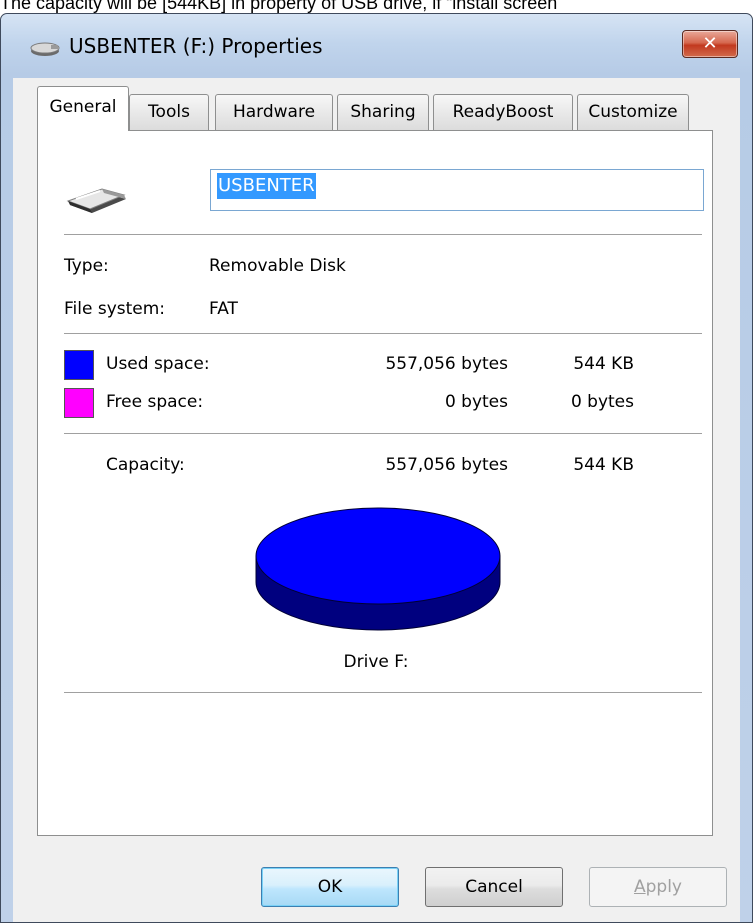  I want to click on pie-used-slice, so click(378, 556).